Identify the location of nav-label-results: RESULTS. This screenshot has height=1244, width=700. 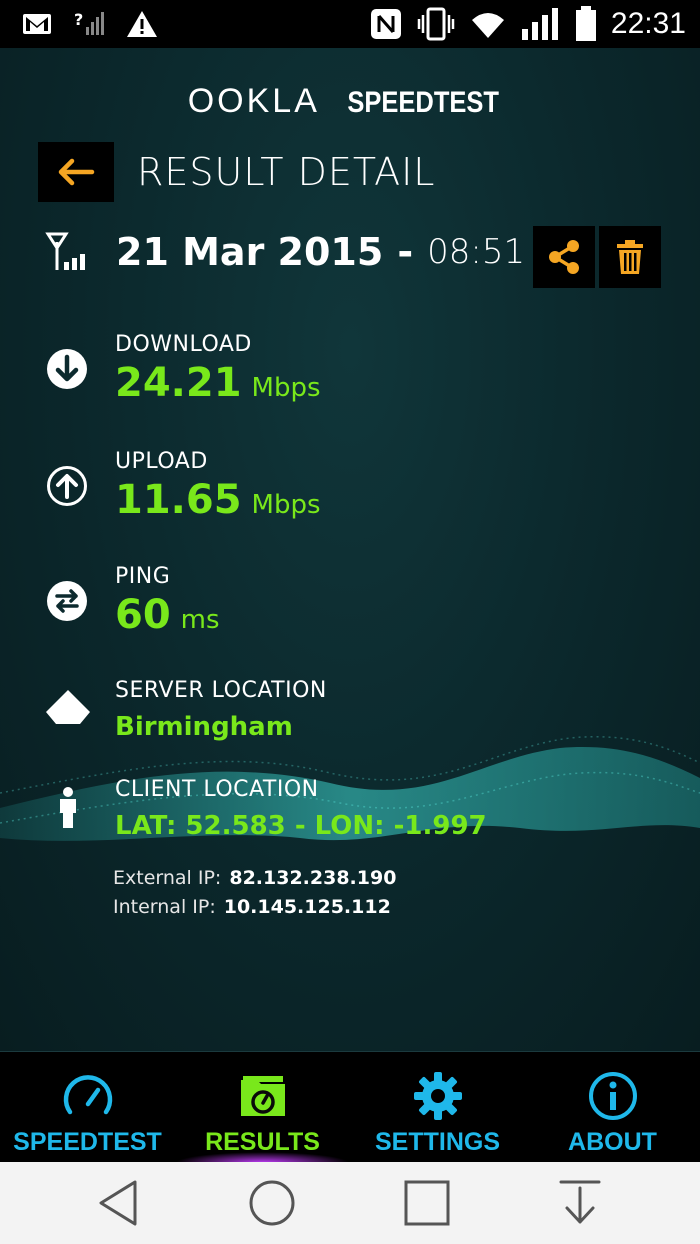
(262, 1142).